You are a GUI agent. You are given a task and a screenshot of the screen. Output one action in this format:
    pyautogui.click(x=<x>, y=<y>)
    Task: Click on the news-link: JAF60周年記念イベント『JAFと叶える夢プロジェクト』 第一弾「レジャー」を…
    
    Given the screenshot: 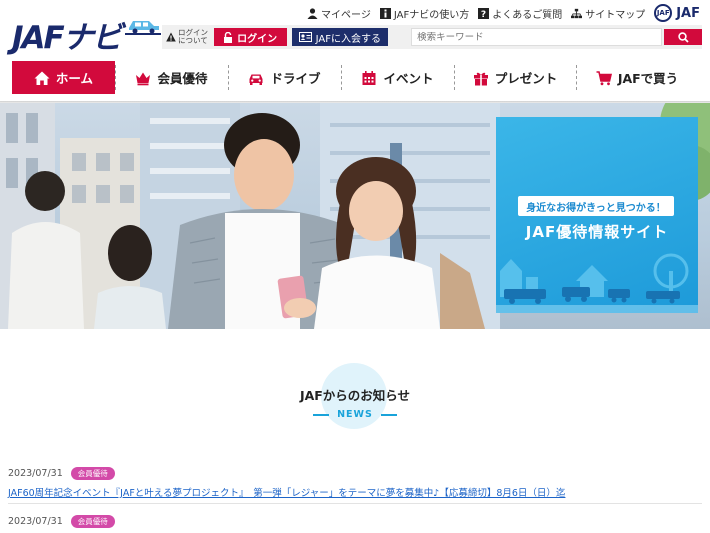 What is the action you would take?
    pyautogui.click(x=355, y=492)
    